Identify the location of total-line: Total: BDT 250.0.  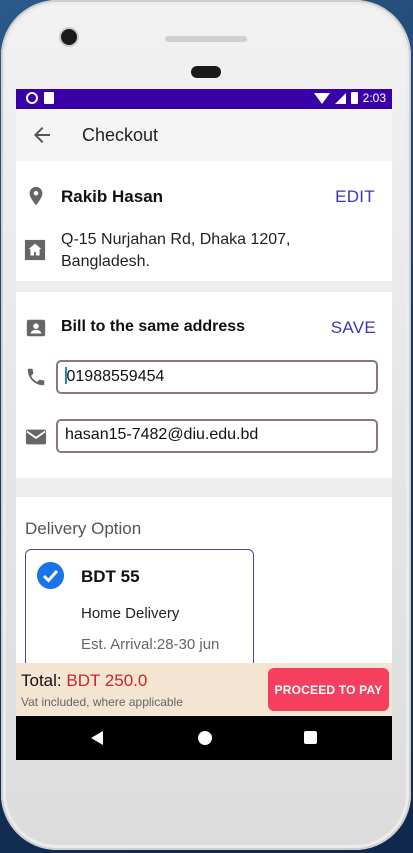
(84, 681).